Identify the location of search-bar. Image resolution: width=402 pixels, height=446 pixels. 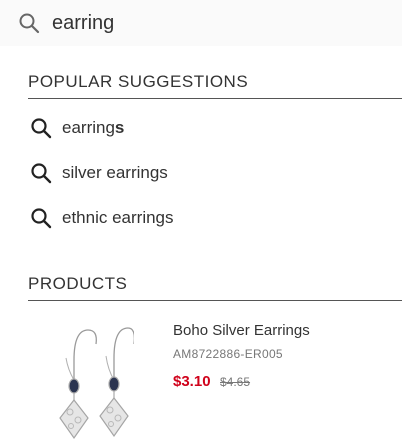
(201, 23).